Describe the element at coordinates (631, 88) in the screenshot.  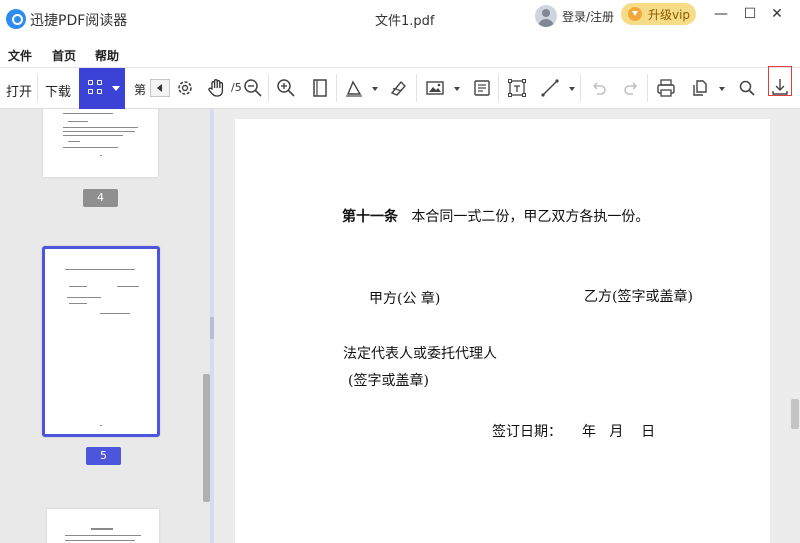
I see `redo-icon` at that location.